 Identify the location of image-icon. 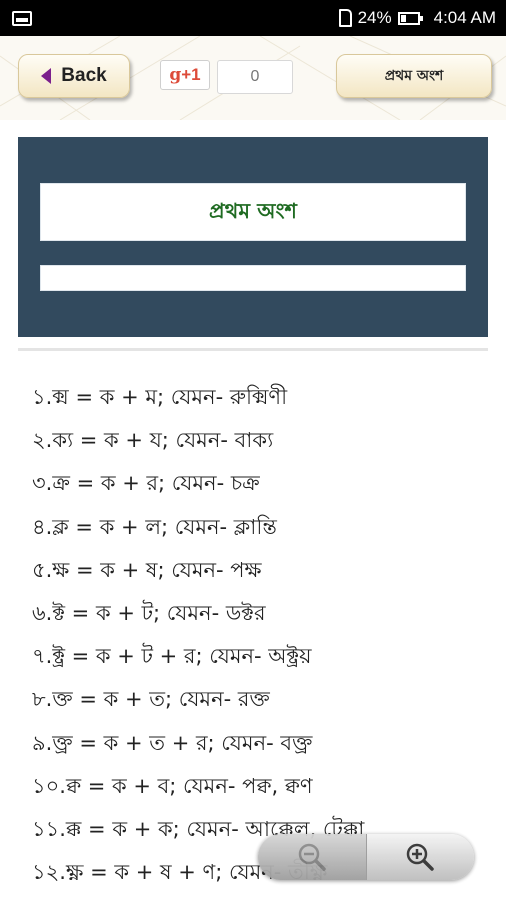
(22, 18).